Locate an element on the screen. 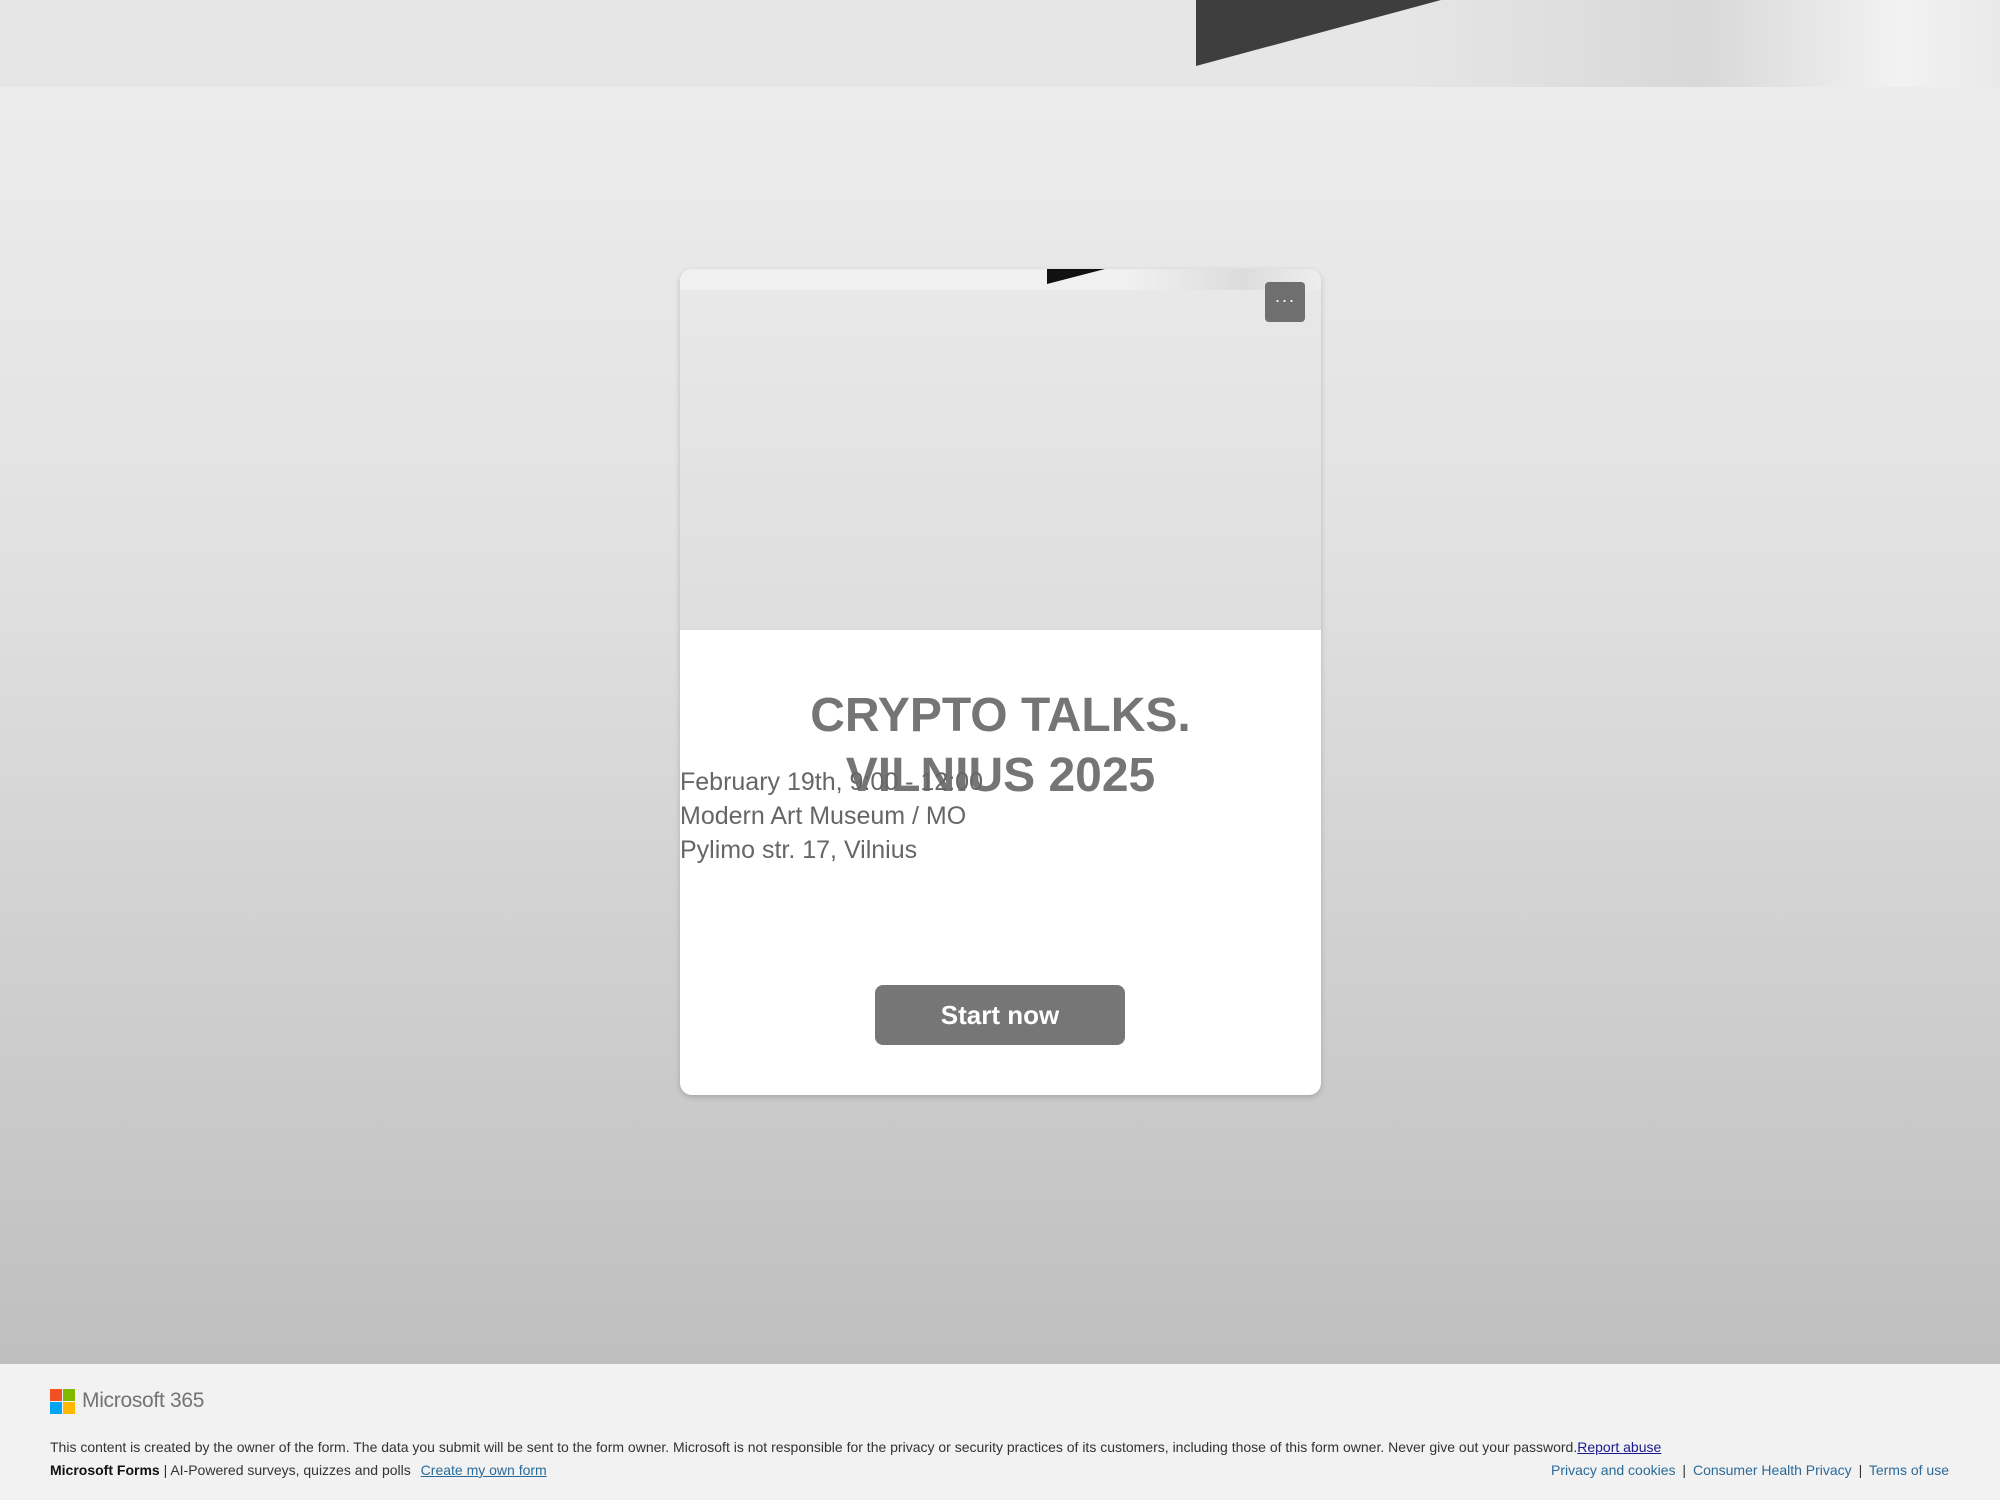 This screenshot has width=2000, height=1500. terms-of-use-link: Terms of use is located at coordinates (1909, 1470).